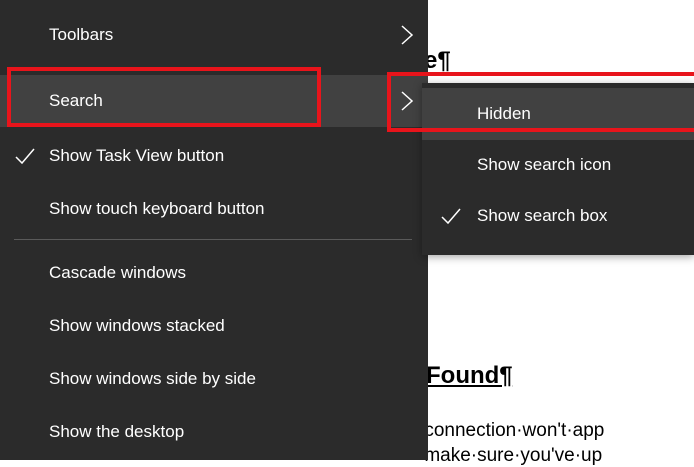 The width and height of the screenshot is (694, 467). Describe the element at coordinates (214, 432) in the screenshot. I see `menu-item-show-desktop: Show the desktop` at that location.